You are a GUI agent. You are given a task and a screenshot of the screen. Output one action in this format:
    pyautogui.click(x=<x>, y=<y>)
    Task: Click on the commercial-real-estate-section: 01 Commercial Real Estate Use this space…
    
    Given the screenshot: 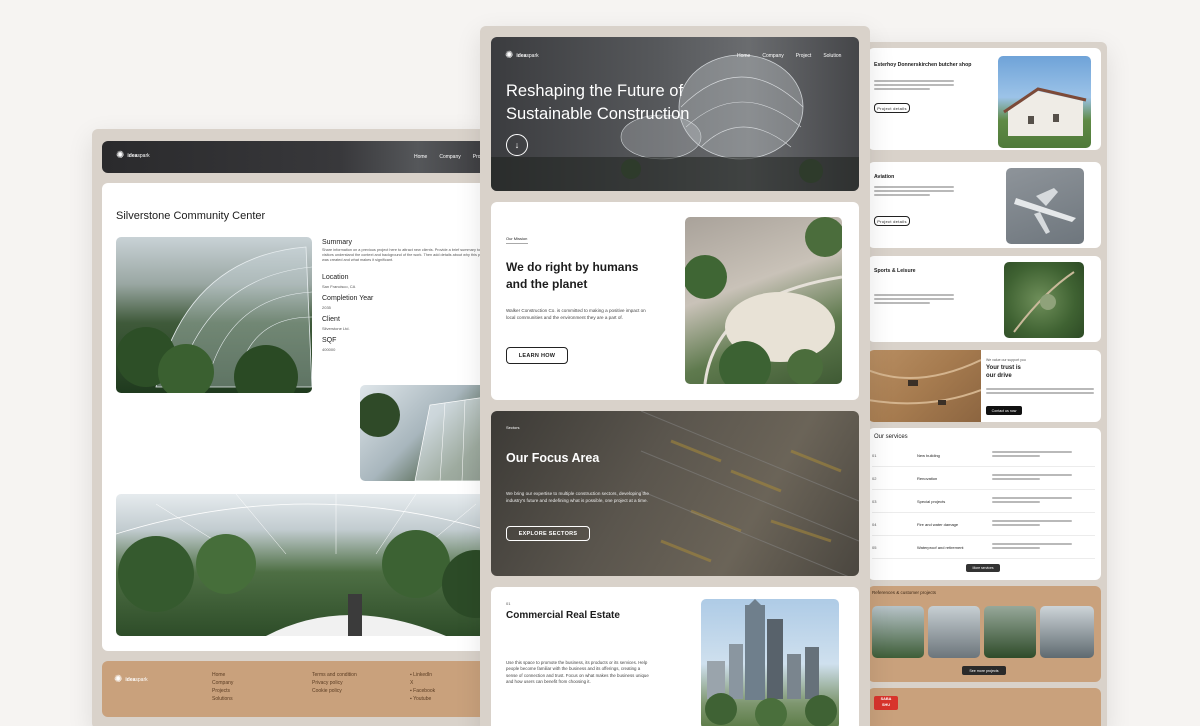 What is the action you would take?
    pyautogui.click(x=675, y=656)
    